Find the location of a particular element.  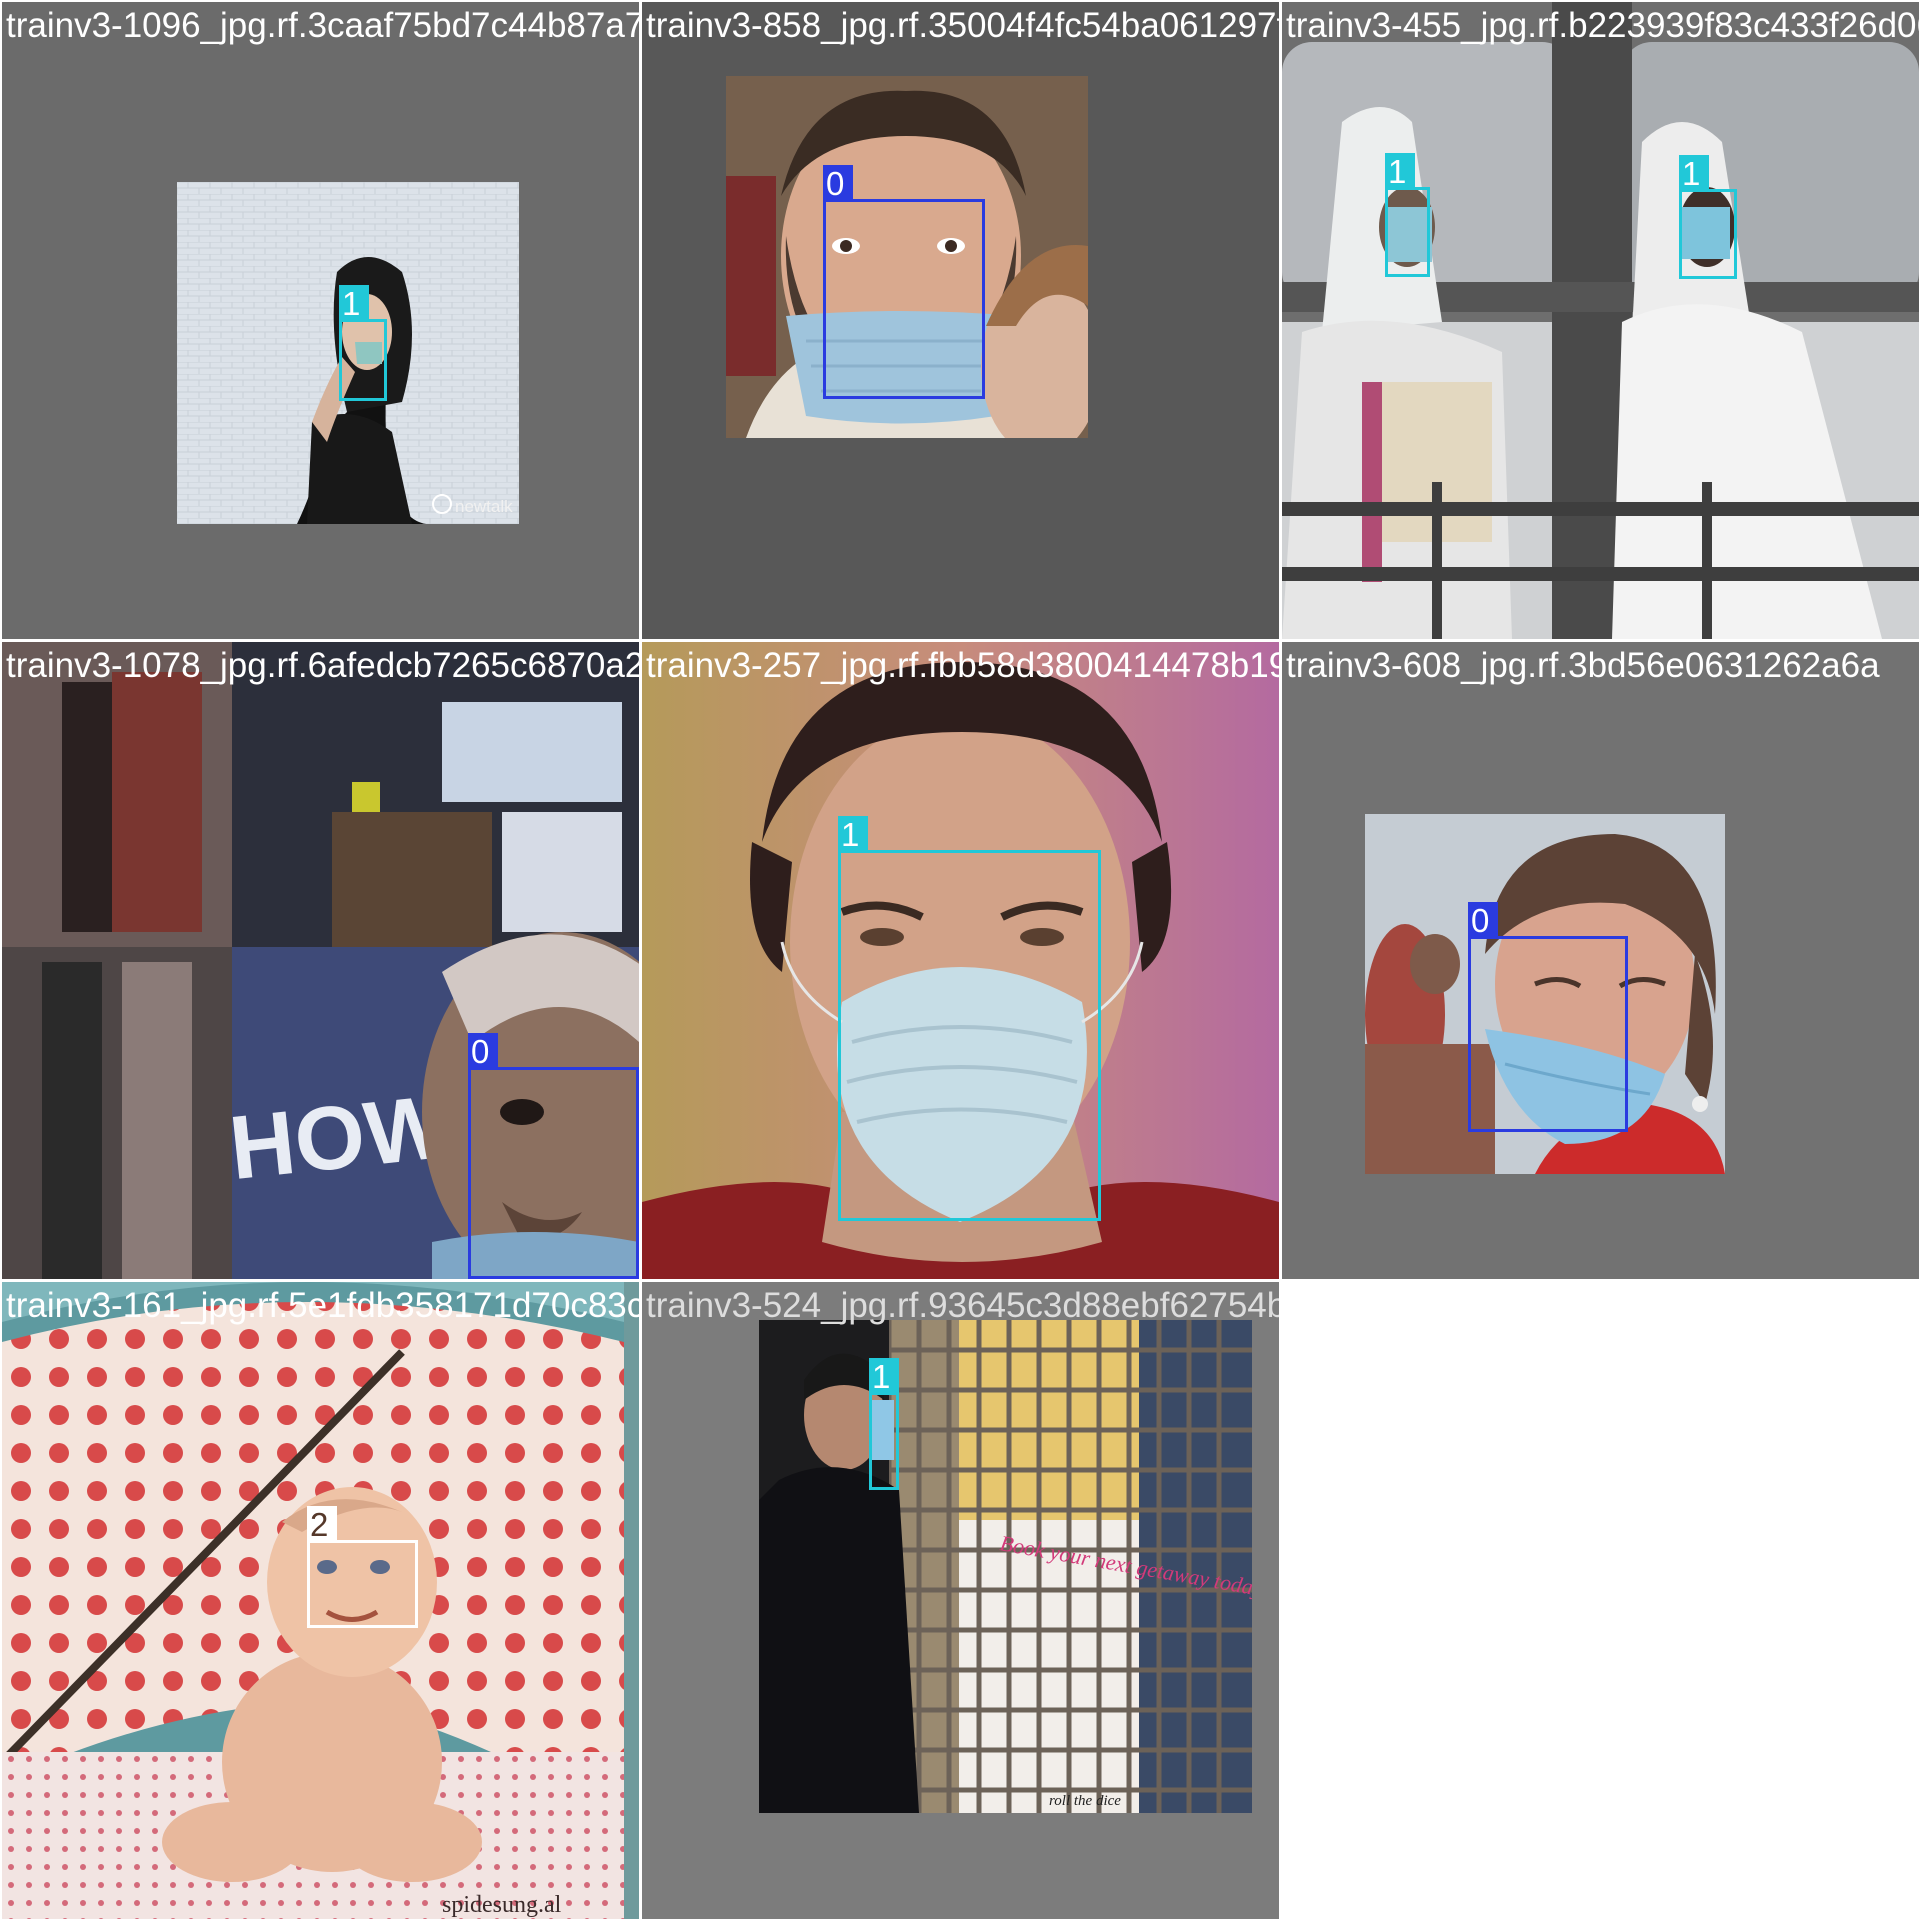

class-label: 2 is located at coordinates (322, 1524).